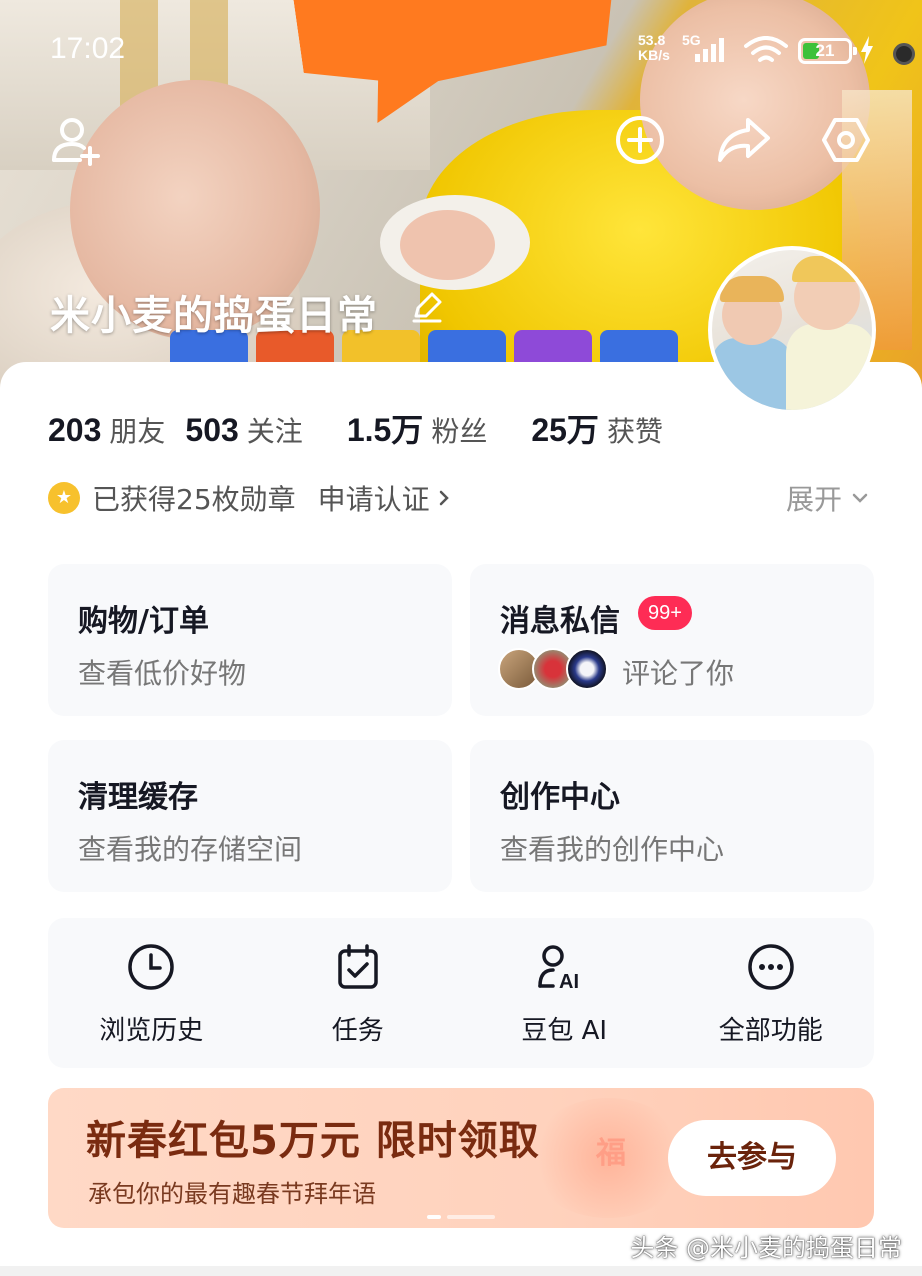 This screenshot has width=922, height=1276. What do you see at coordinates (755, 105) in the screenshot?
I see `cover-baby-right` at bounding box center [755, 105].